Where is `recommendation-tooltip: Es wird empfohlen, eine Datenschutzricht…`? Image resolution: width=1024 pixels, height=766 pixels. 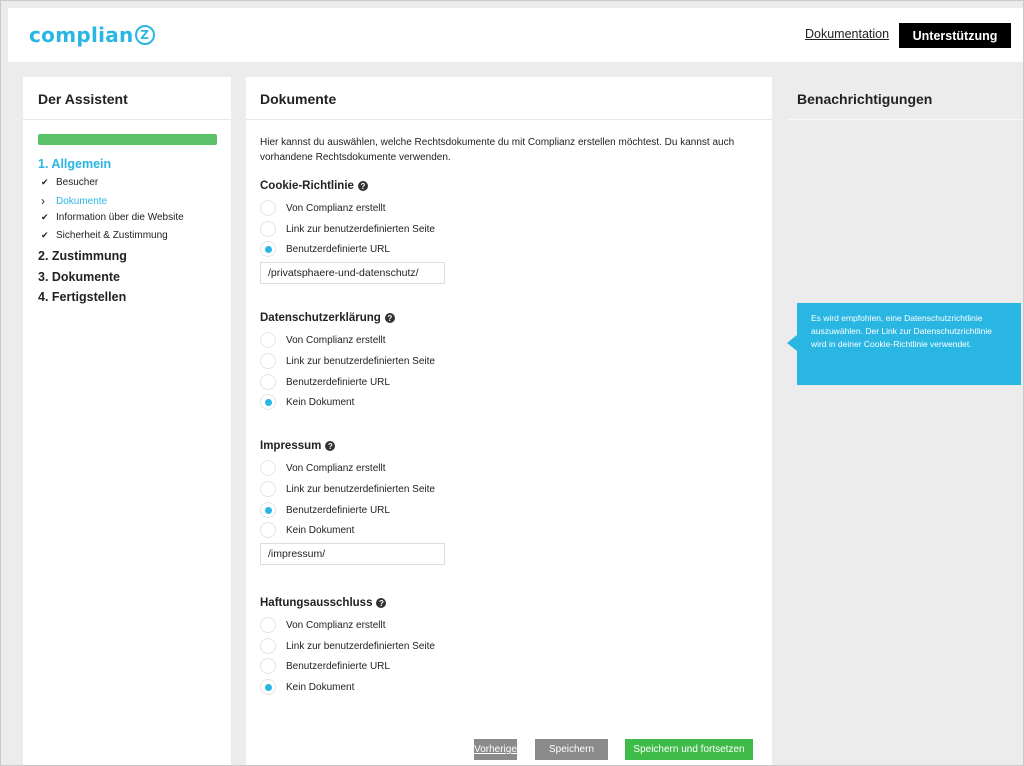
recommendation-tooltip: Es wird empfohlen, eine Datenschutzricht… is located at coordinates (909, 344).